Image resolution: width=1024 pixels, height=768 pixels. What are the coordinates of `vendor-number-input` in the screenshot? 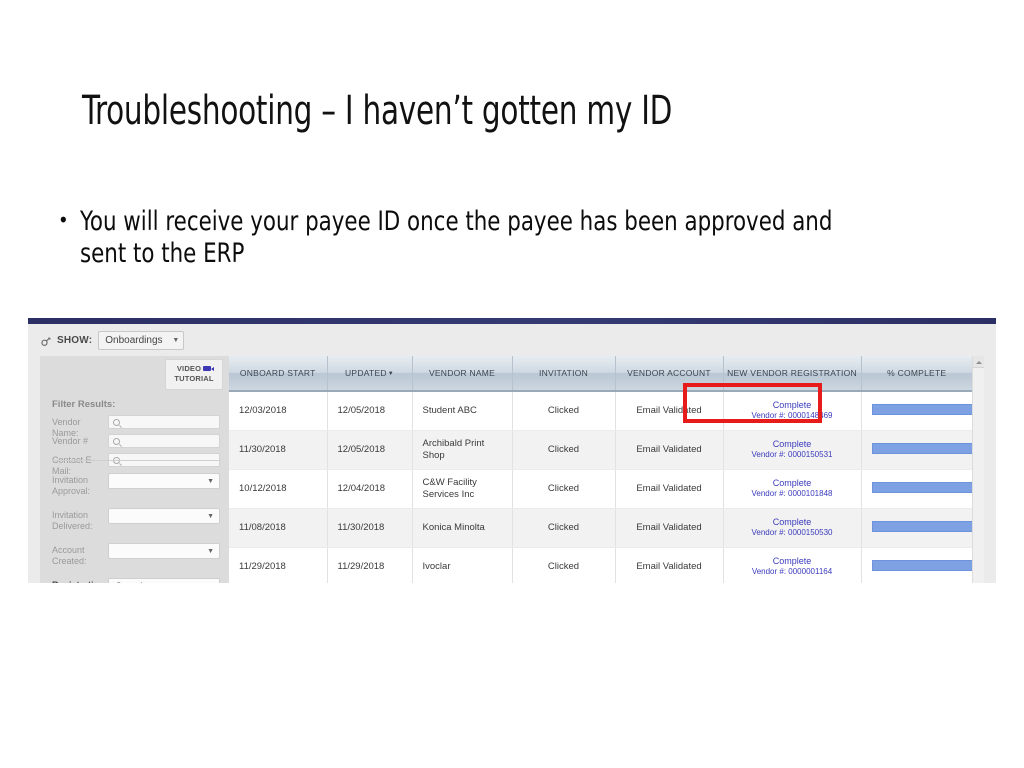 It's located at (164, 441).